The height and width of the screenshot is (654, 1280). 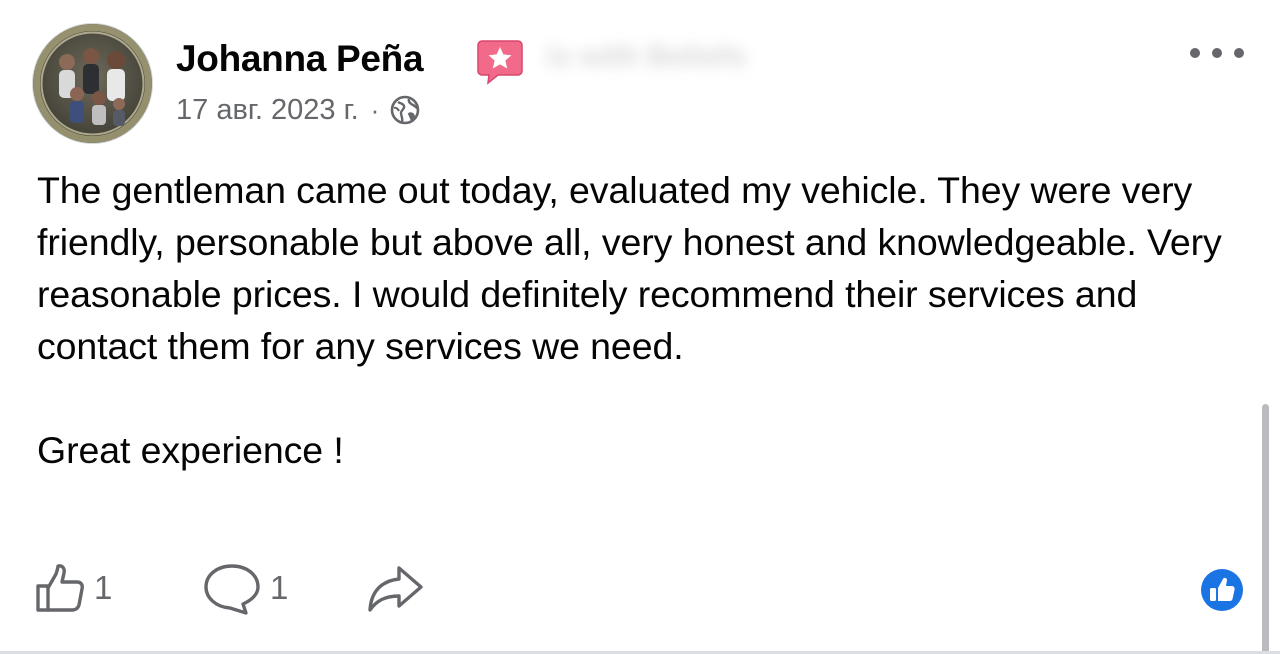 What do you see at coordinates (103, 587) in the screenshot?
I see `like-count: 1` at bounding box center [103, 587].